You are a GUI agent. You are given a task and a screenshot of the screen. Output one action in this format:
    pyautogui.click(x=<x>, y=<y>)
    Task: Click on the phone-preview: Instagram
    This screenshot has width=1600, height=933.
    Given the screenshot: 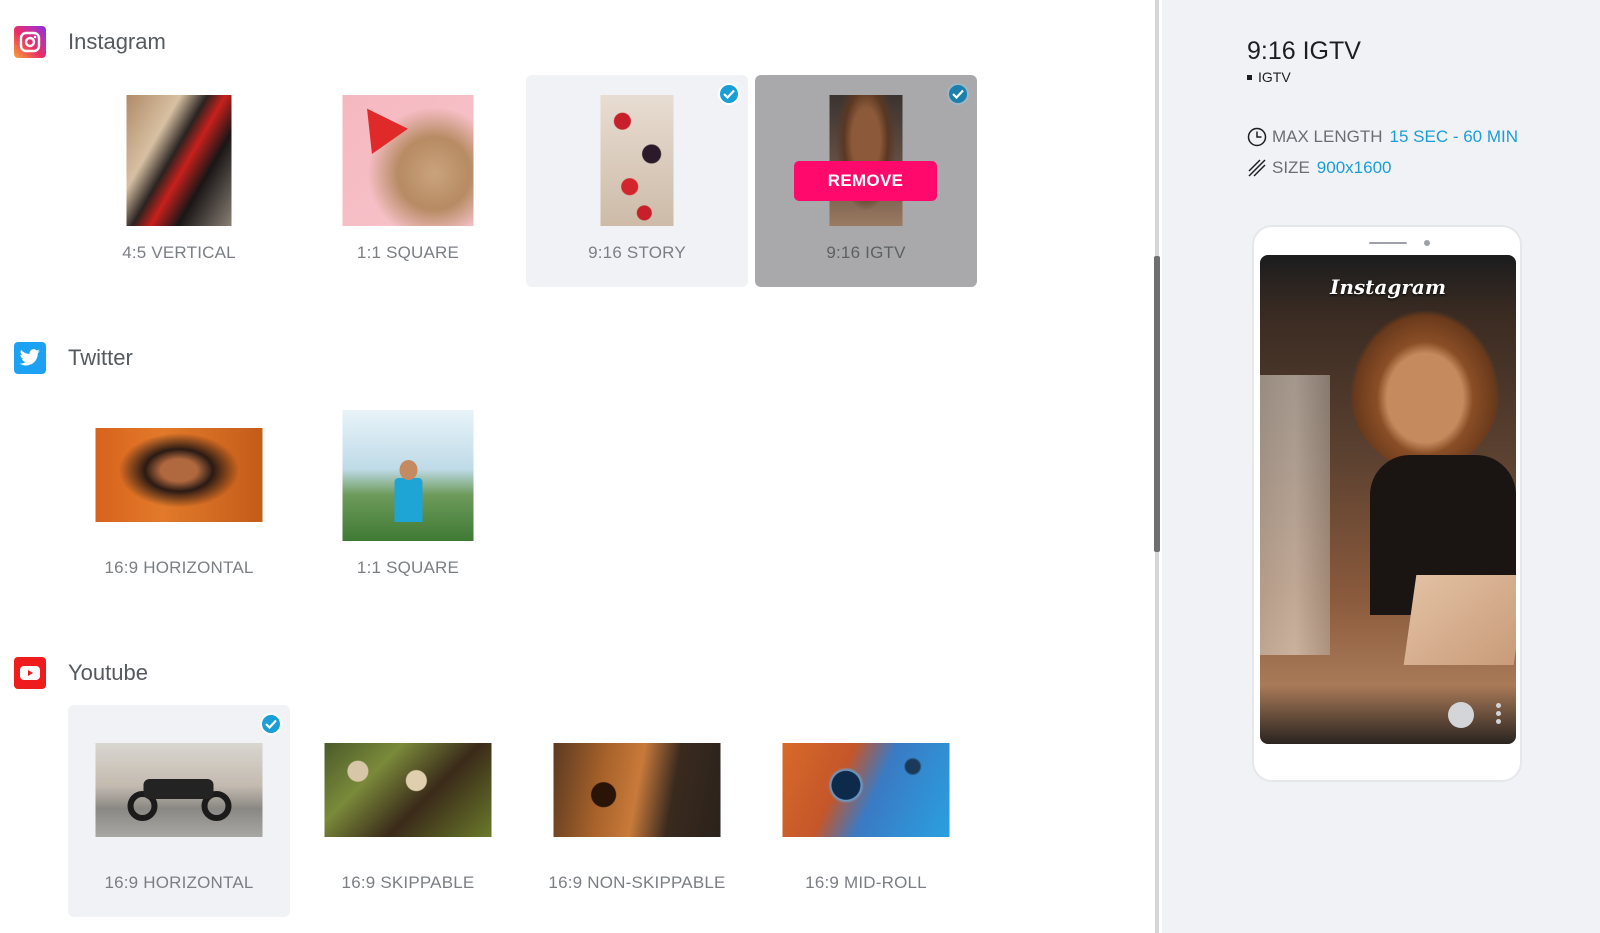 What is the action you would take?
    pyautogui.click(x=1387, y=503)
    